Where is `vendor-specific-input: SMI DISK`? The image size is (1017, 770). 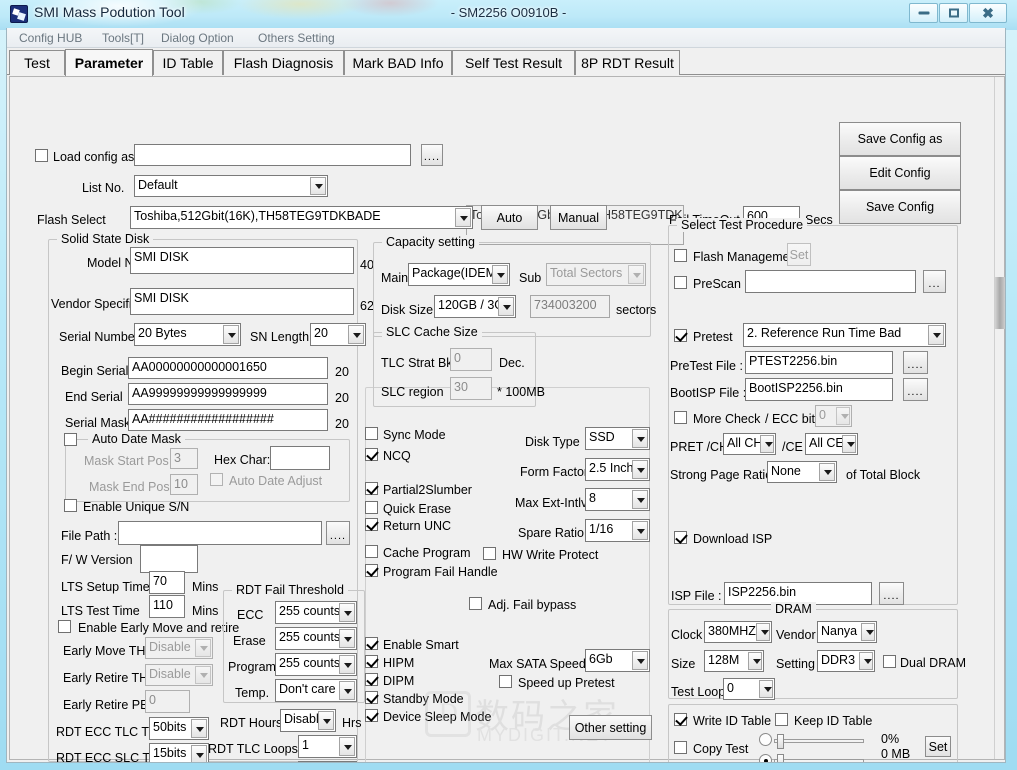
vendor-specific-input: SMI DISK is located at coordinates (242, 301).